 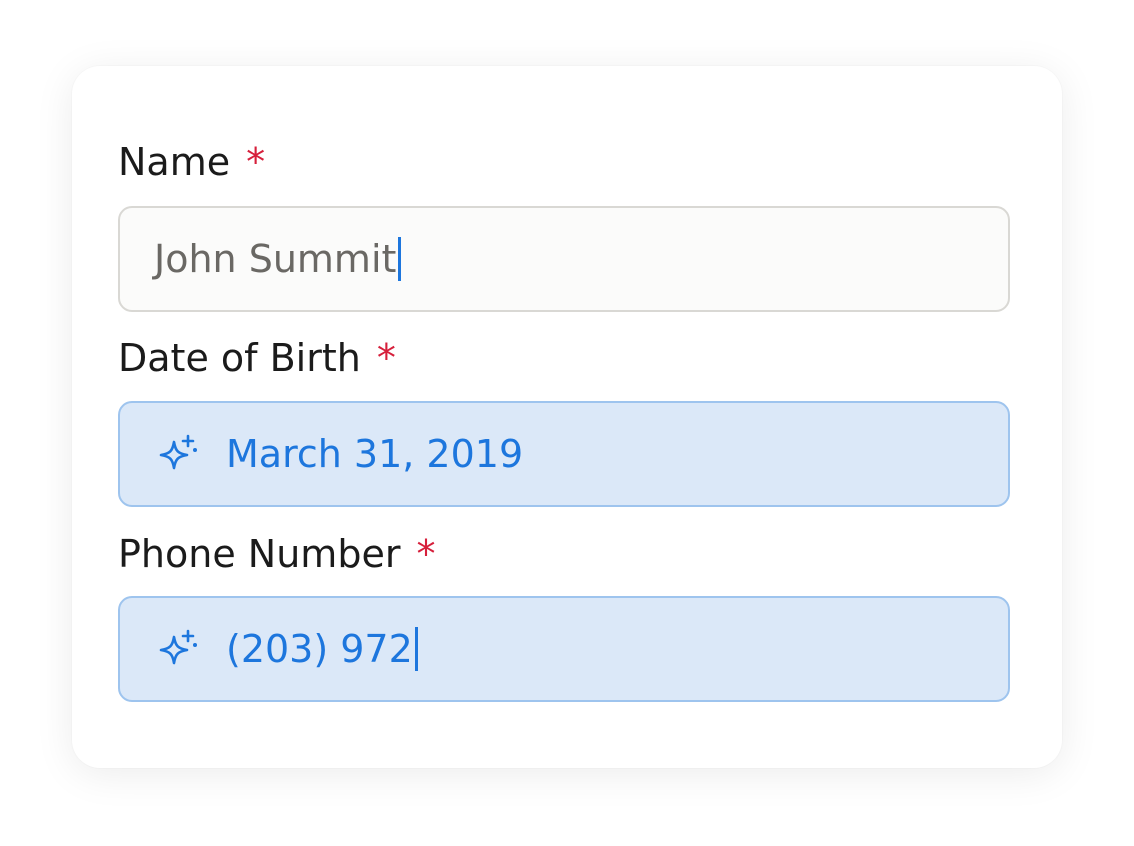 What do you see at coordinates (564, 259) in the screenshot?
I see `name-input: John Summit` at bounding box center [564, 259].